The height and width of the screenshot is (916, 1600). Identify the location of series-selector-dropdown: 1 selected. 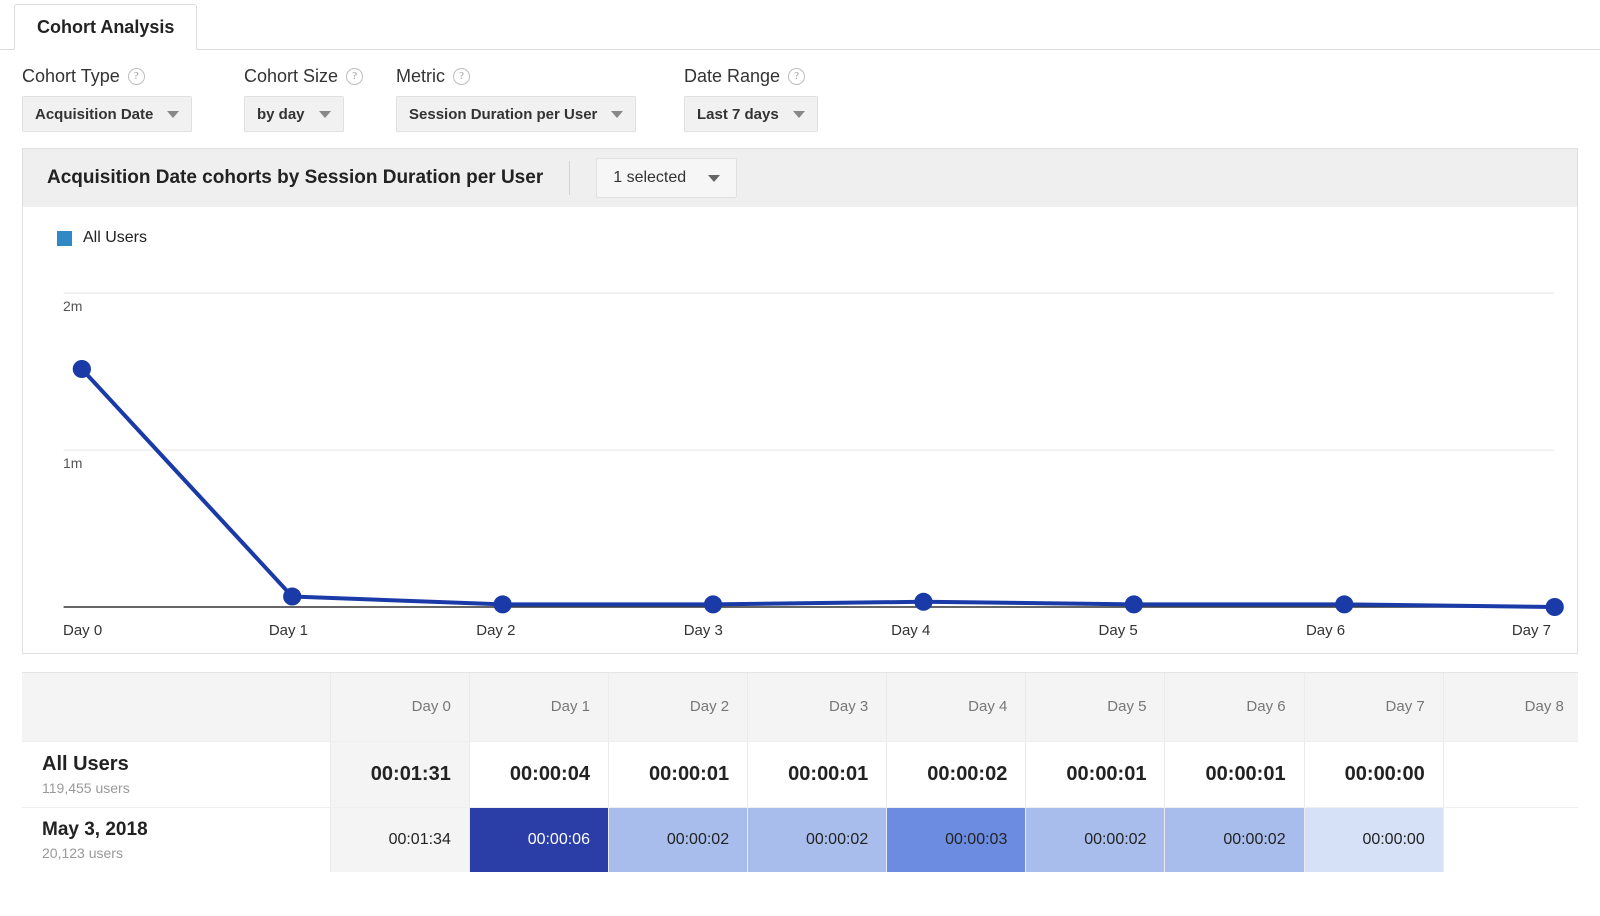
(667, 178).